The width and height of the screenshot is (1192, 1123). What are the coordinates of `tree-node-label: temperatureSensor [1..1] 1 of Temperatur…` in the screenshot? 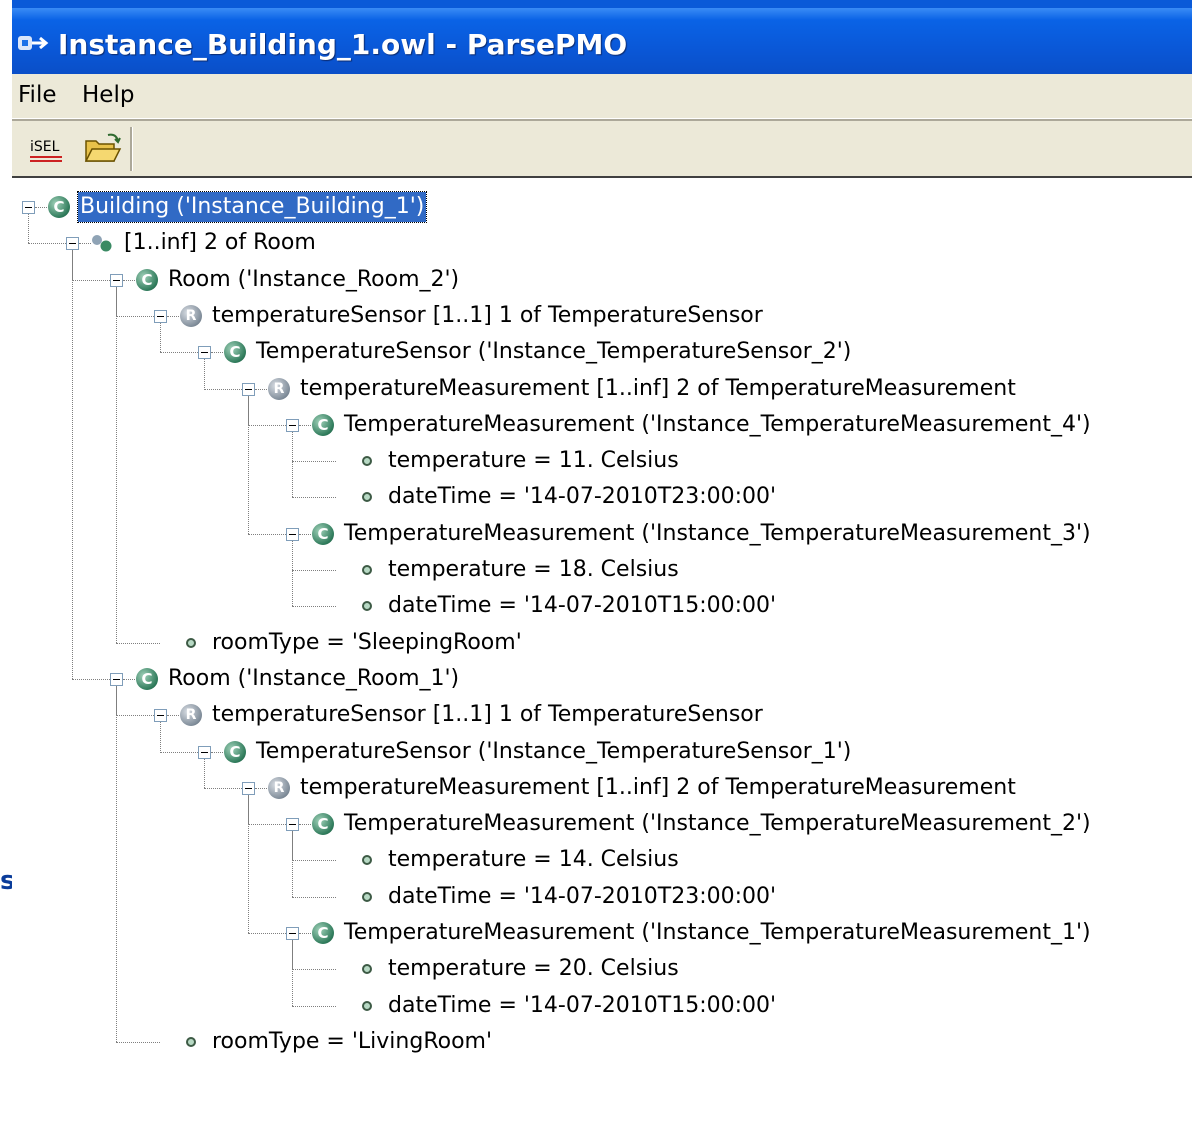 It's located at (487, 715).